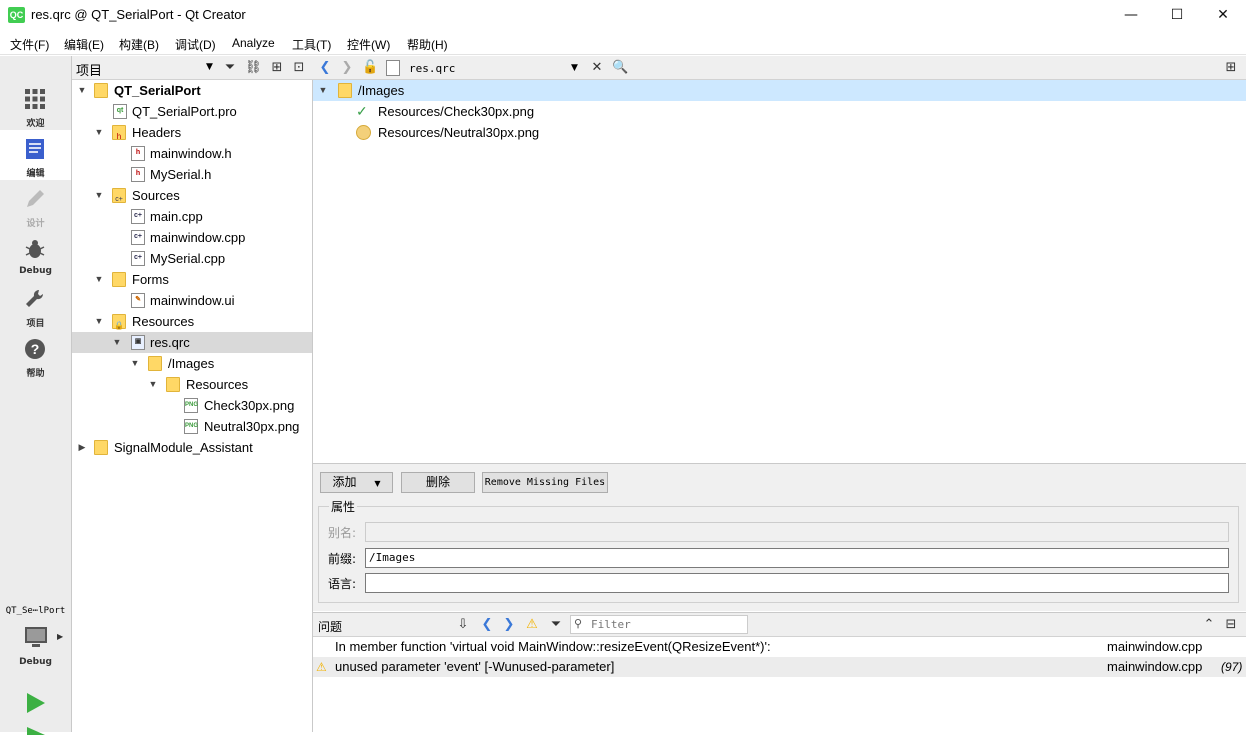  Describe the element at coordinates (321, 667) in the screenshot. I see `warning-icon: ⚠` at that location.